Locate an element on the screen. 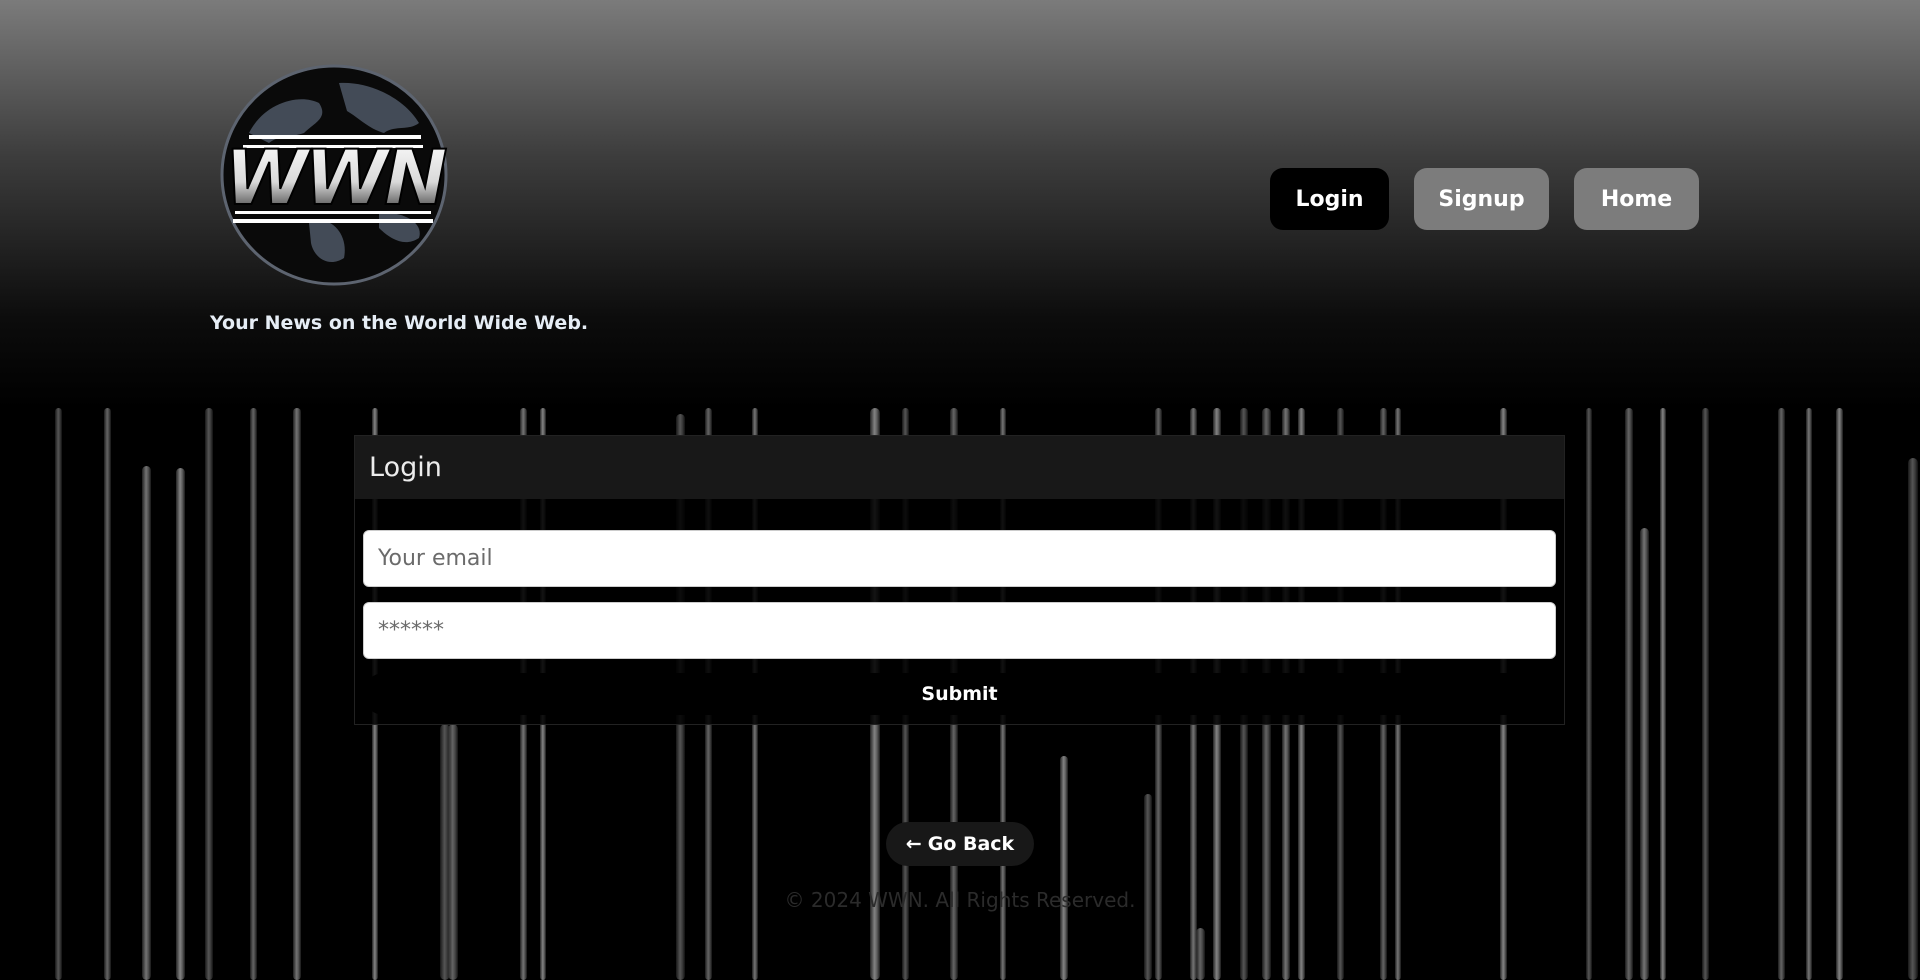 Image resolution: width=1920 pixels, height=980 pixels. footer-copyright: © 2024 WWN. All Rights Reserved. is located at coordinates (960, 900).